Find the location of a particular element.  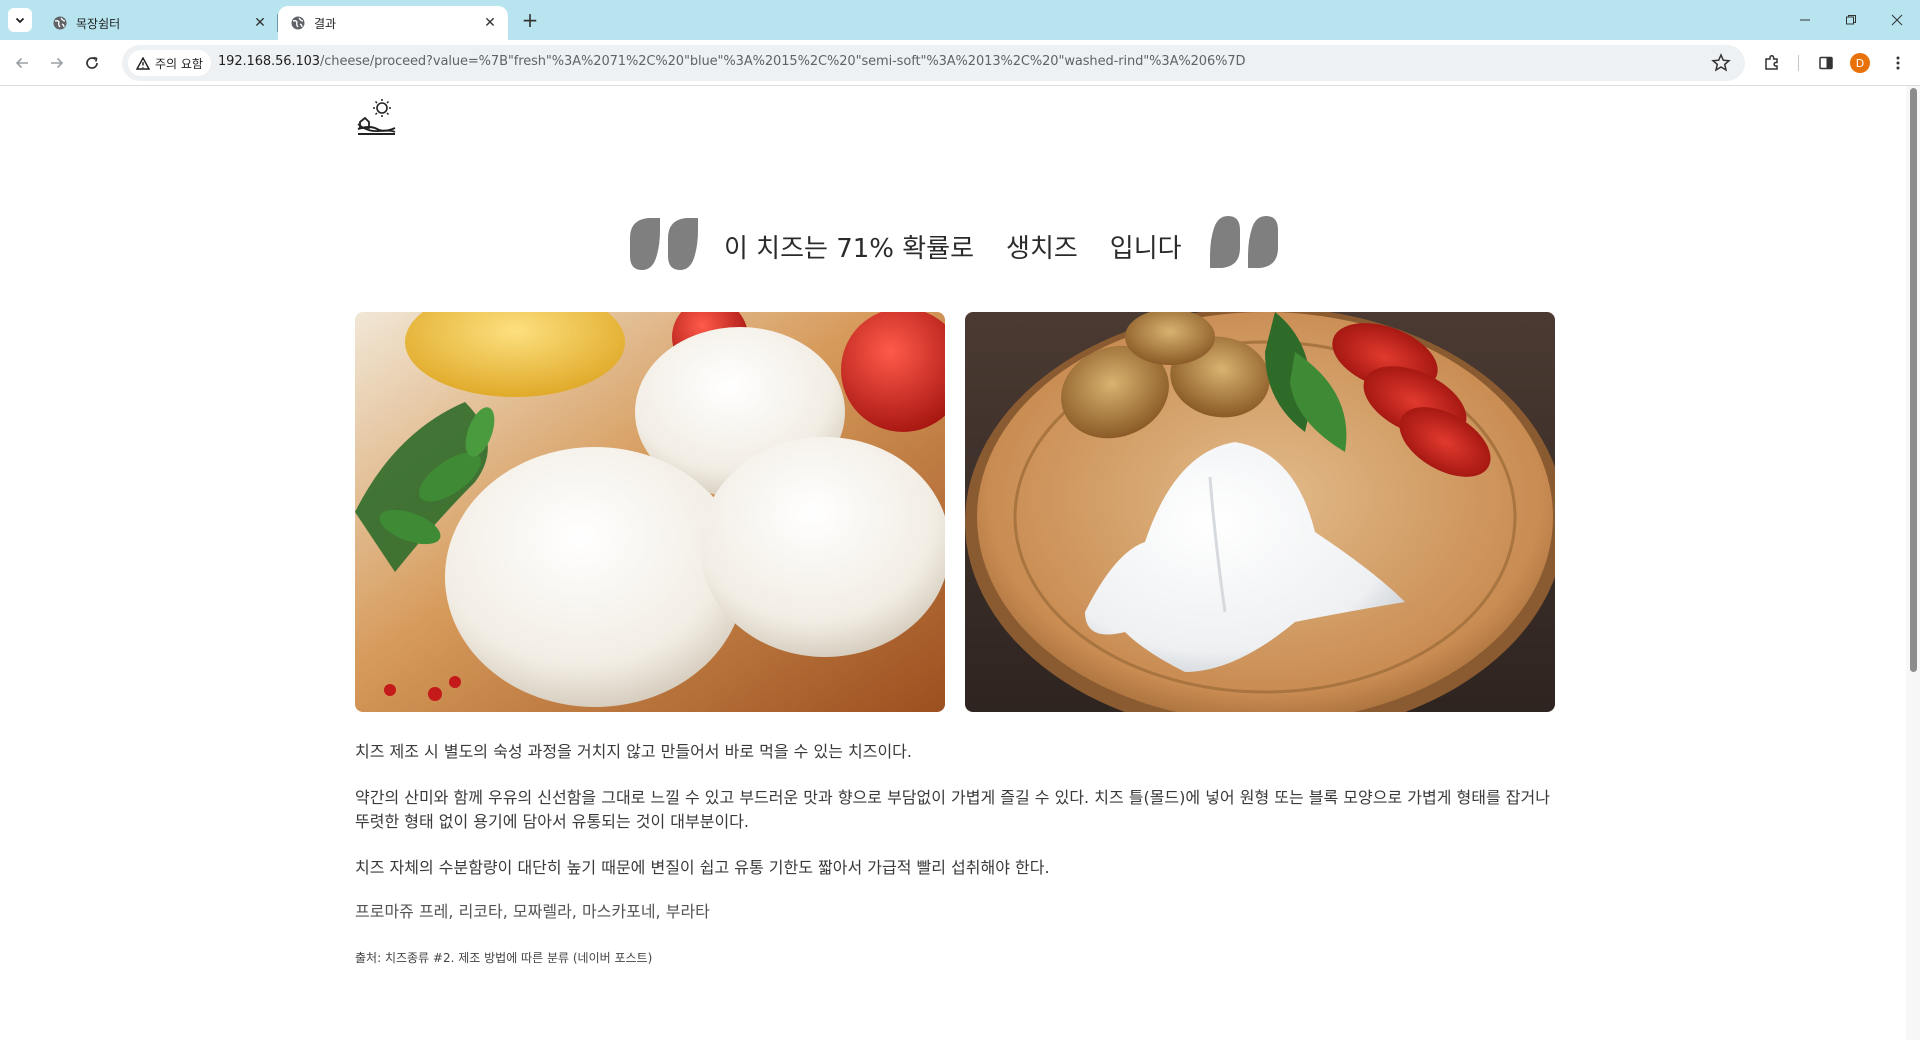

browser-tab-bar: 목장쉼터 ✕ 결과 ✕ + is located at coordinates (960, 20).